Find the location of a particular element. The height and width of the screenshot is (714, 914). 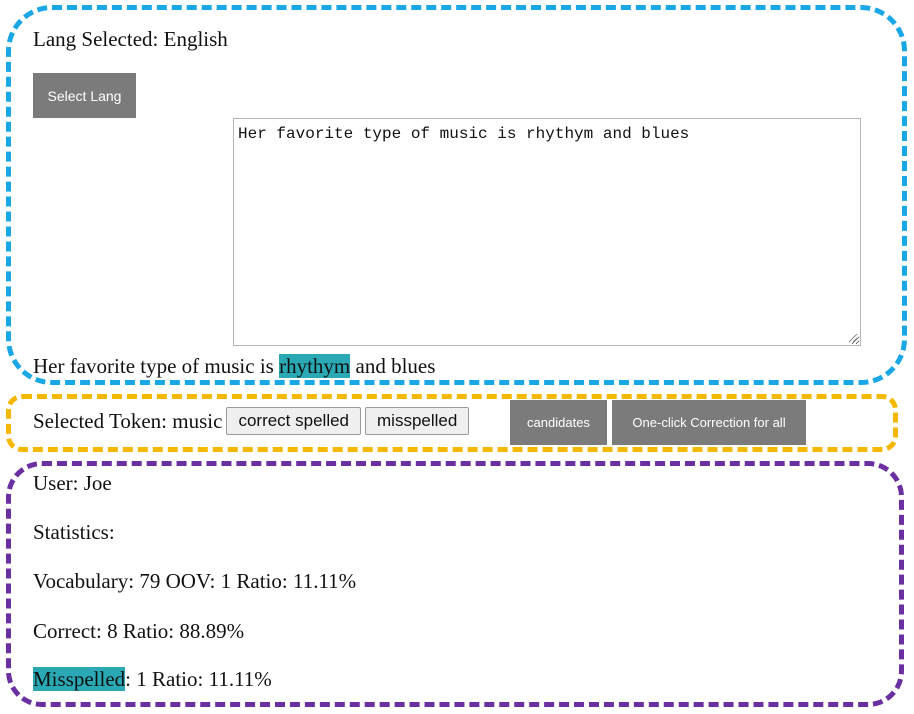

flagged-token: rhythym is located at coordinates (315, 366).